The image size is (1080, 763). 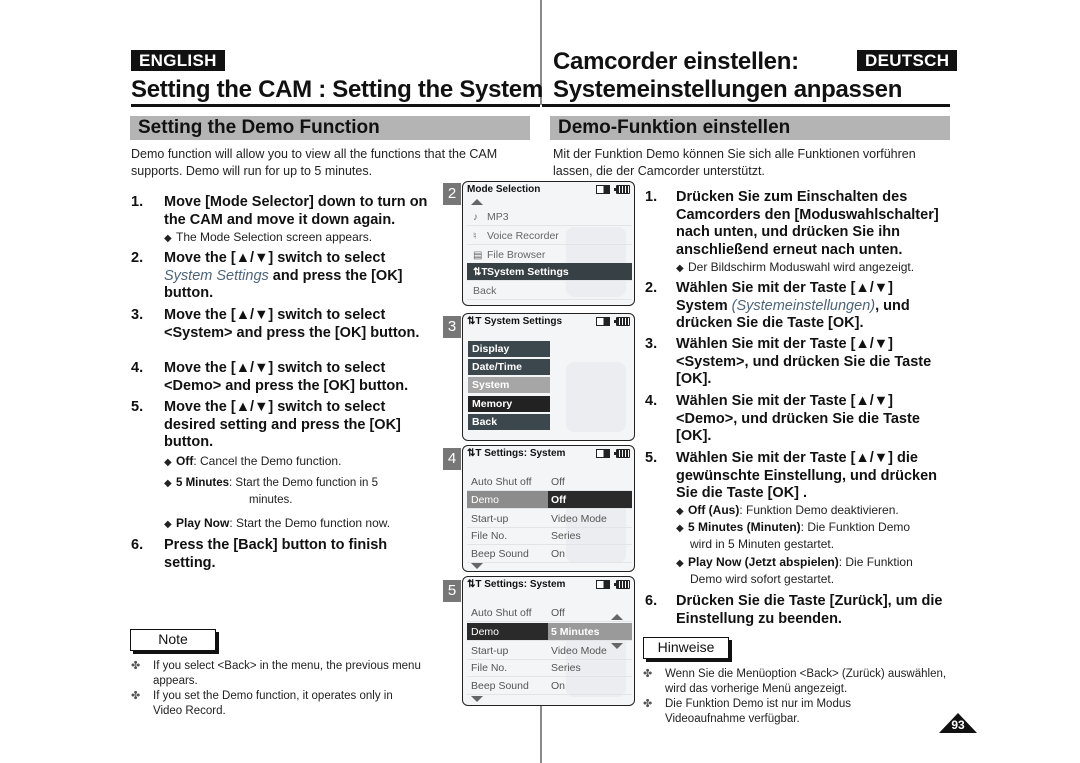 What do you see at coordinates (617, 646) in the screenshot?
I see `value-down-arrow-icon` at bounding box center [617, 646].